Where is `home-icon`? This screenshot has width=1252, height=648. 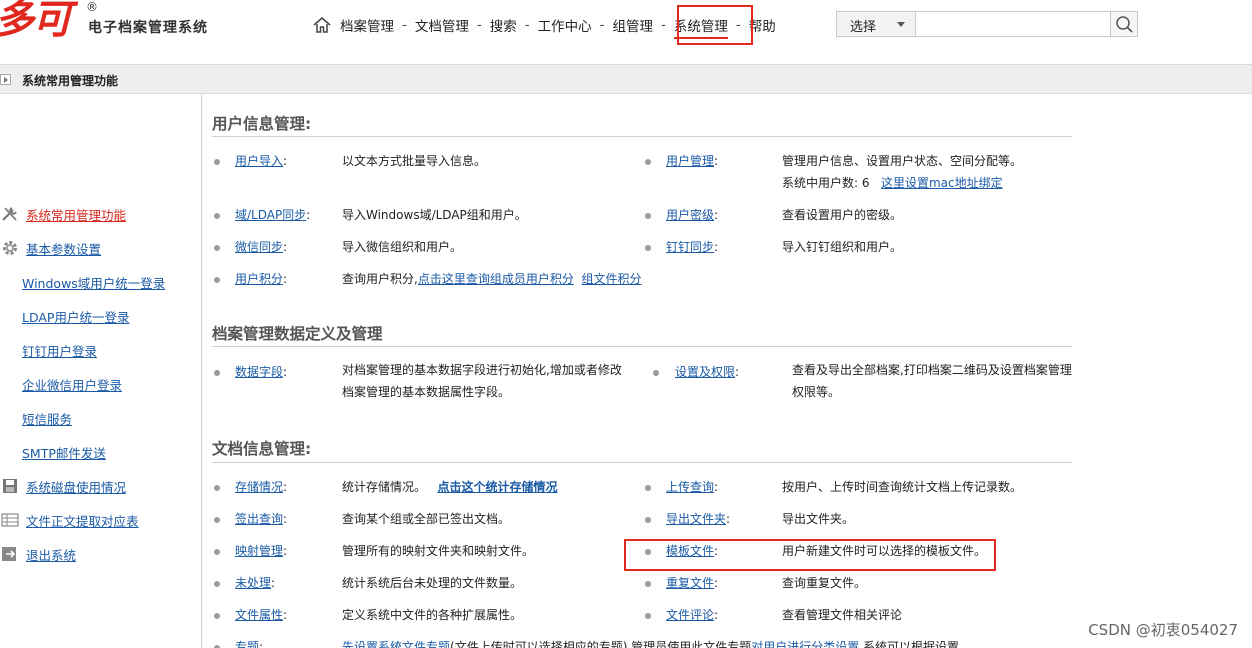
home-icon is located at coordinates (322, 25).